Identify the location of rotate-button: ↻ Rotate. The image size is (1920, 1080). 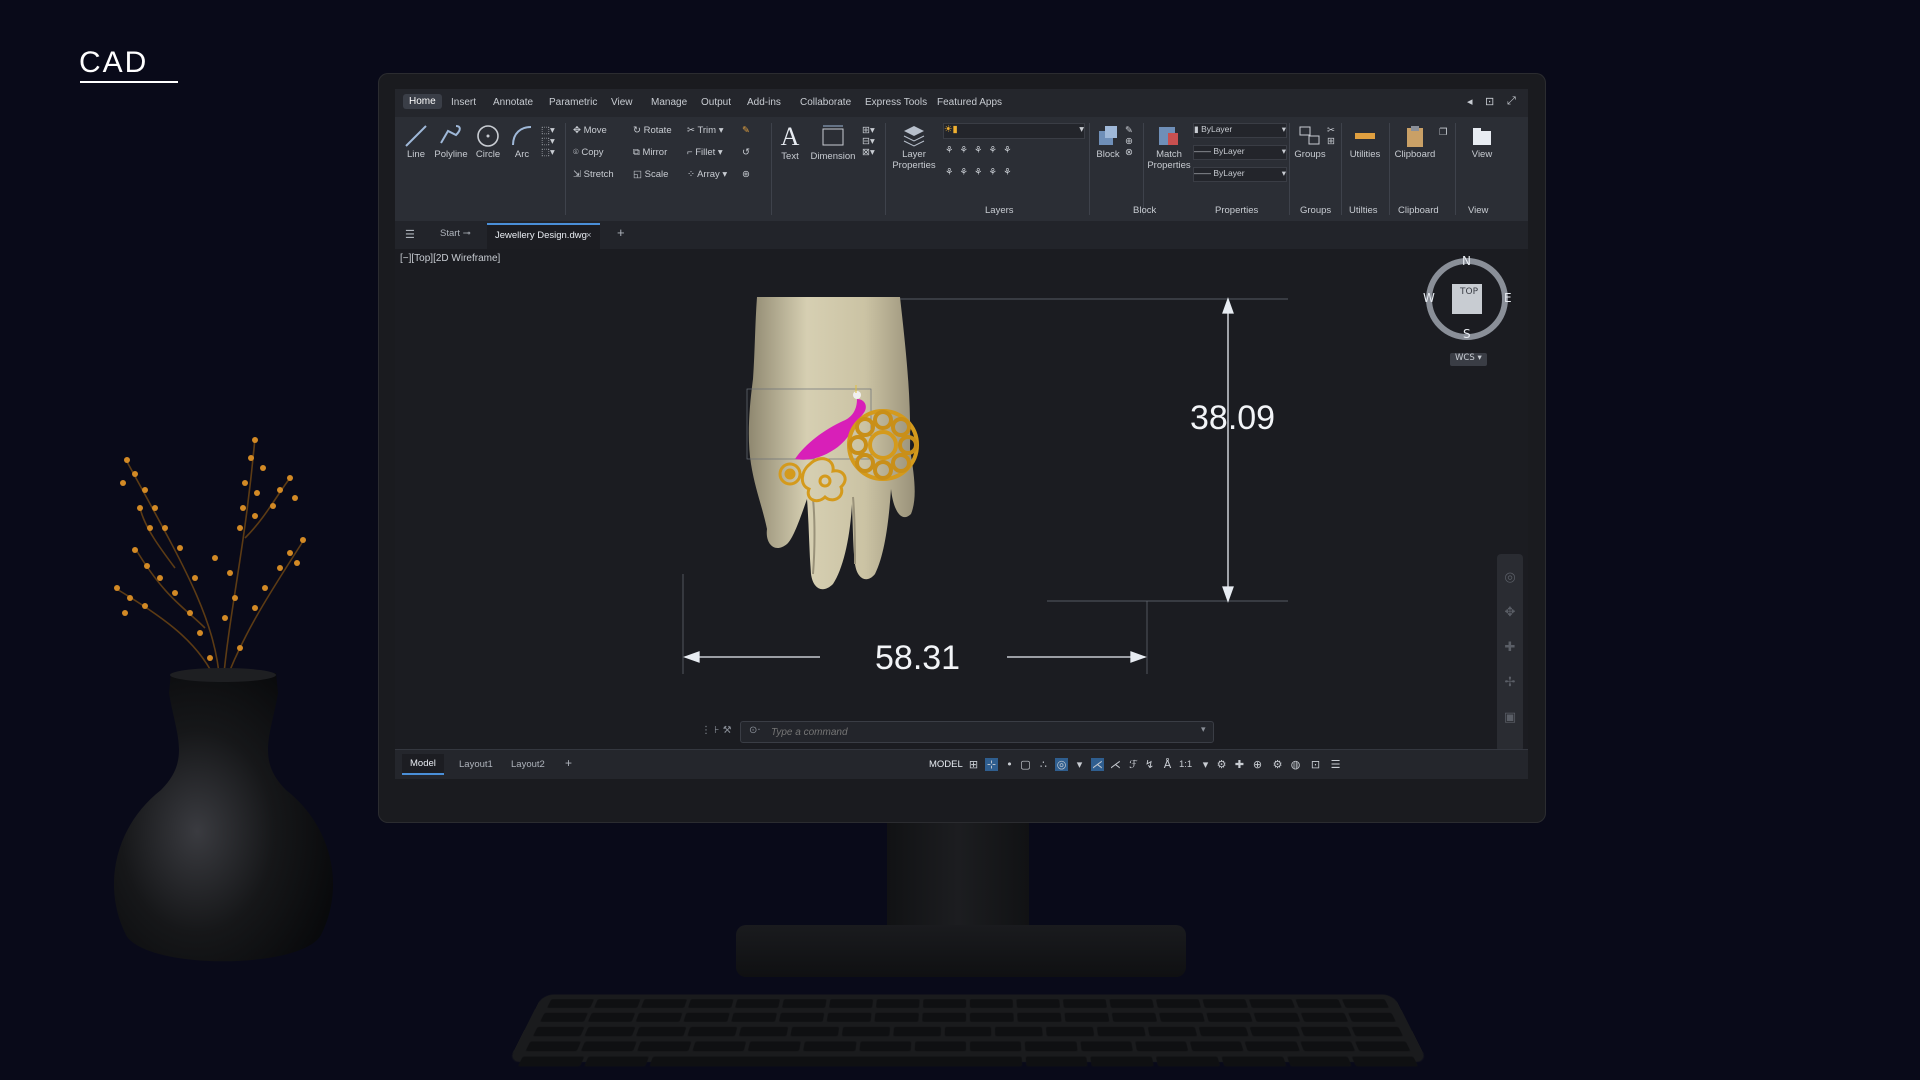
(652, 130).